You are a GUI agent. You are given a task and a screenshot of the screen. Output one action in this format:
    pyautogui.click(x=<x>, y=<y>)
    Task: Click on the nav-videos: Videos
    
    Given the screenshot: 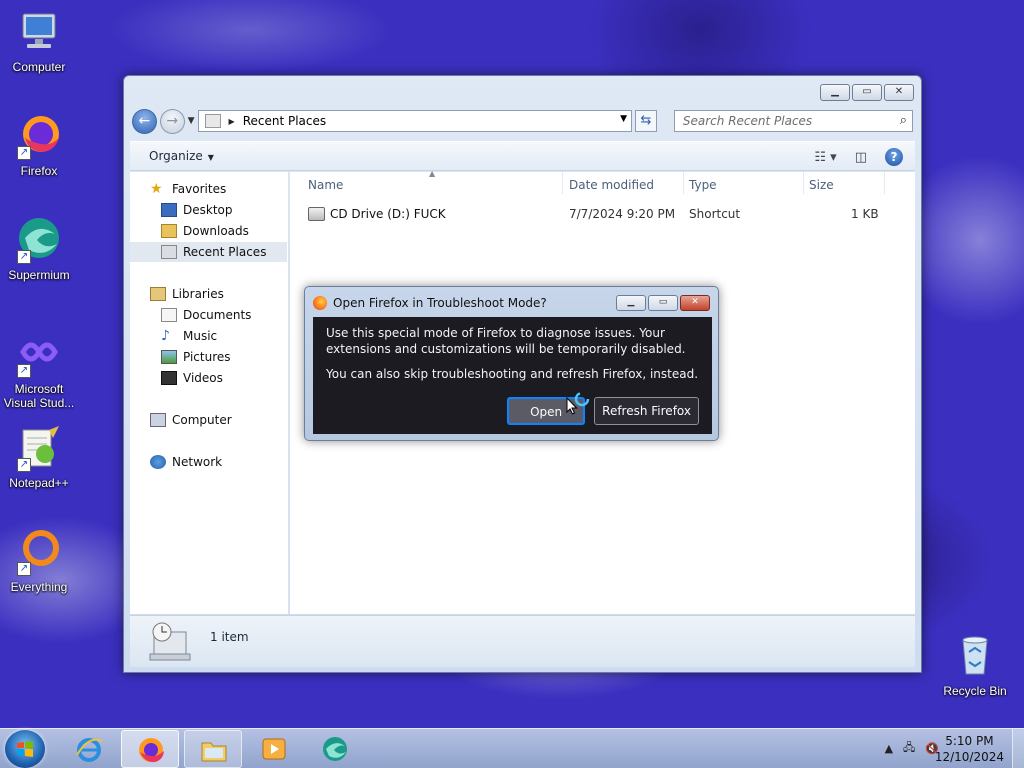 What is the action you would take?
    pyautogui.click(x=208, y=378)
    